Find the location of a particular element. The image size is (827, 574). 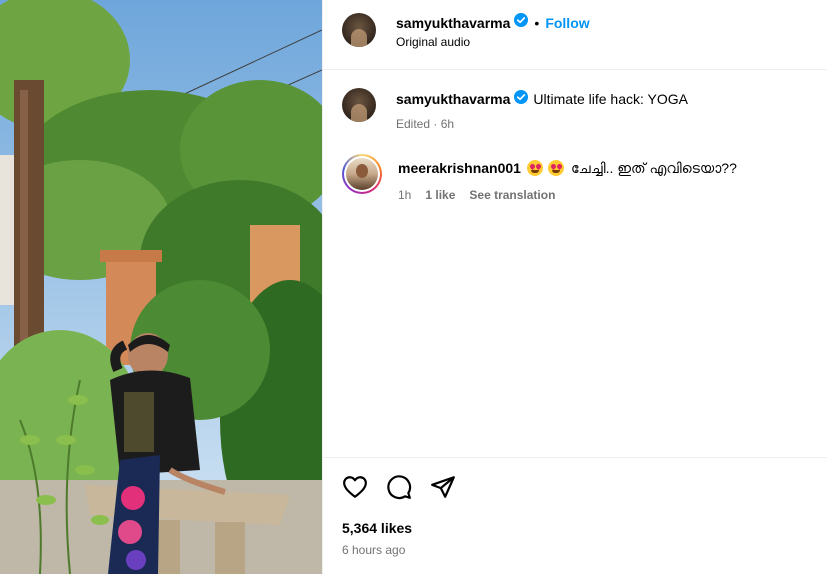

caption-meta: Edited · 6h is located at coordinates (425, 124).